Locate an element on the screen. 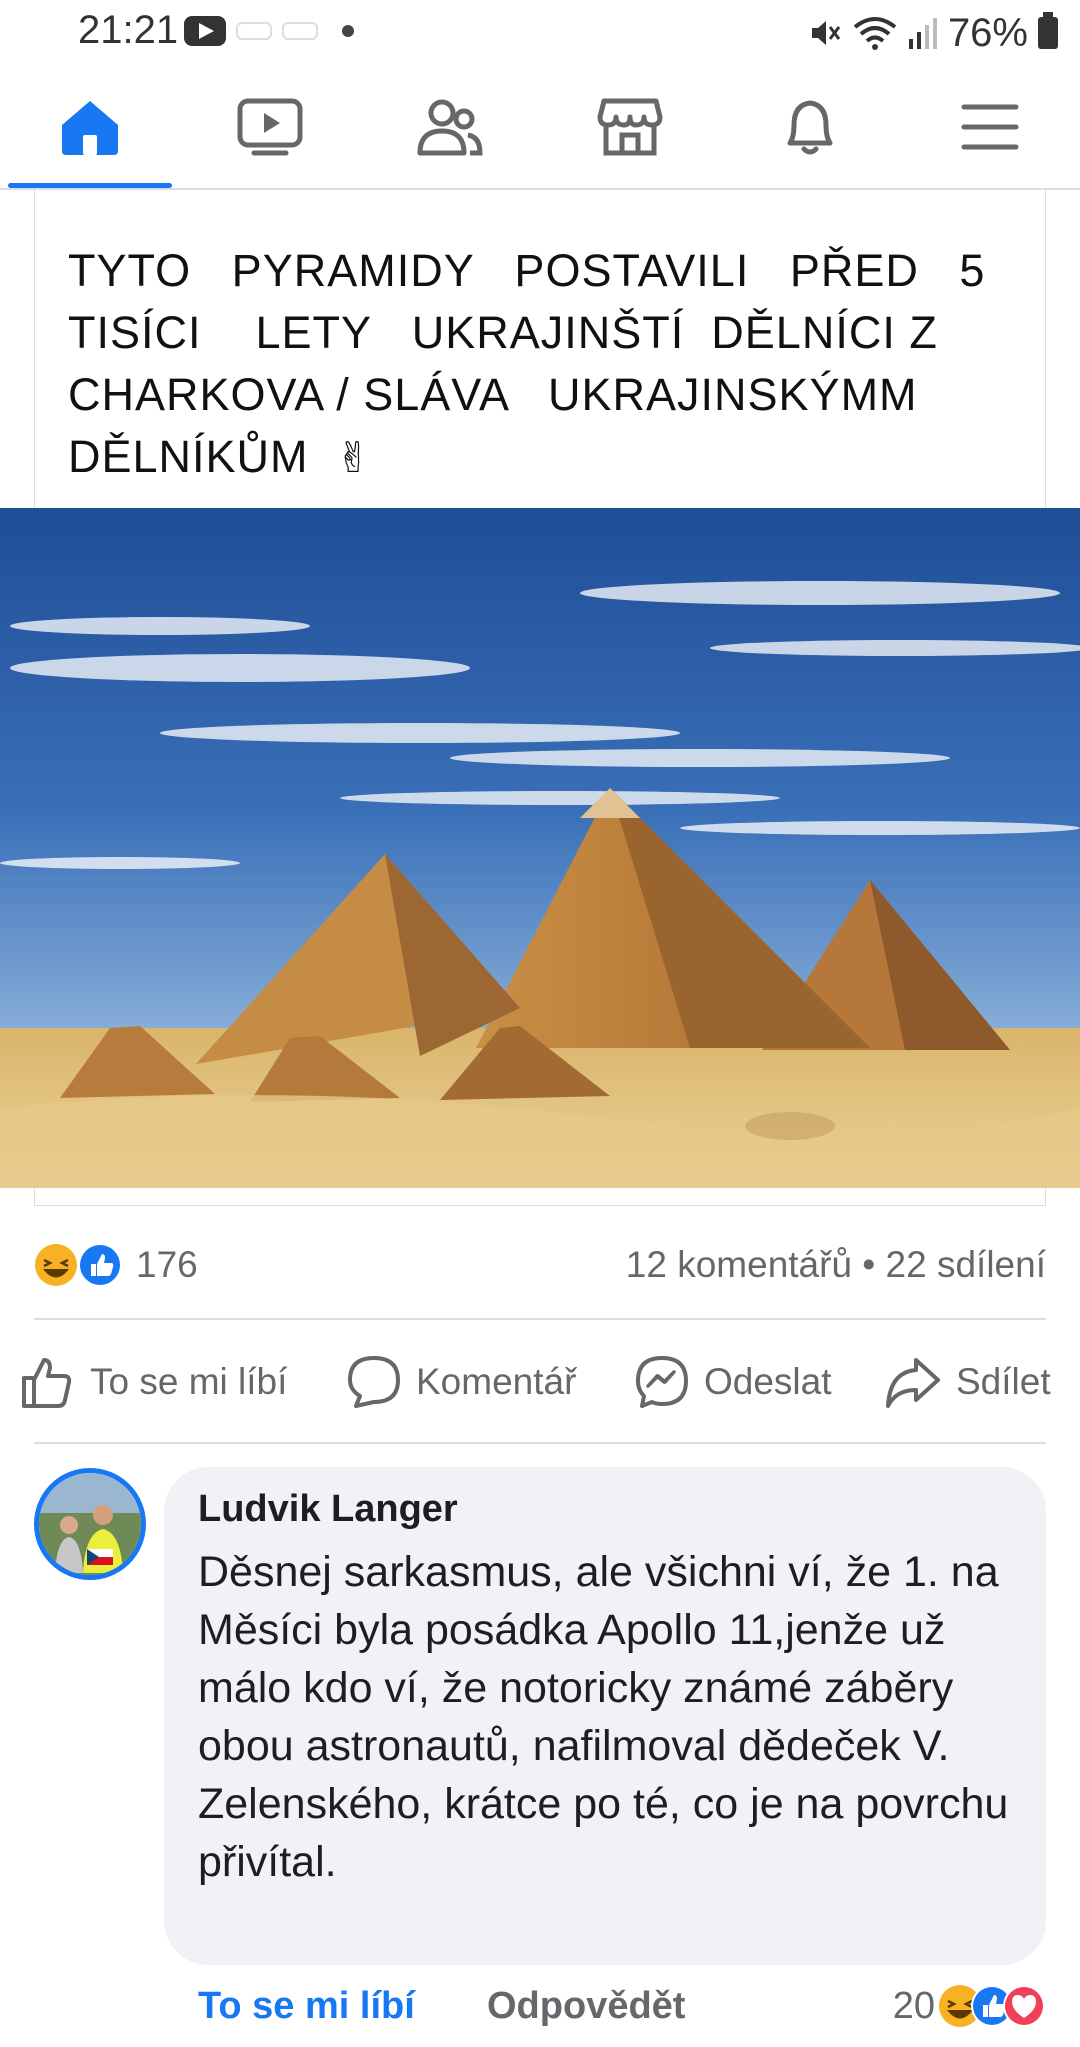  store-icon is located at coordinates (630, 127).